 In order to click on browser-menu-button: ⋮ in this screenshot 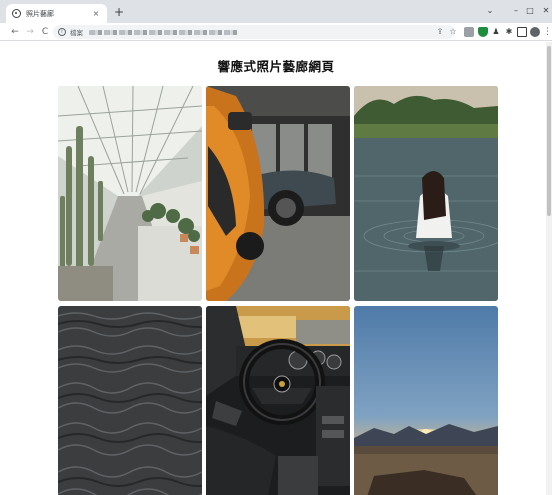, I will do `click(547, 32)`.